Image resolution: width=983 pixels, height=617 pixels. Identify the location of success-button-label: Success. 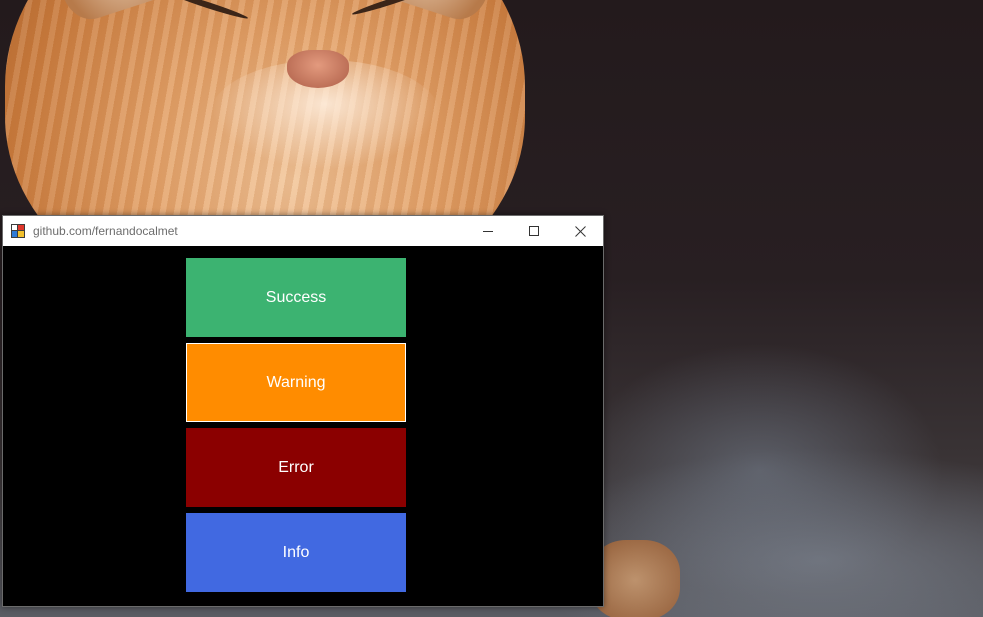
(296, 297).